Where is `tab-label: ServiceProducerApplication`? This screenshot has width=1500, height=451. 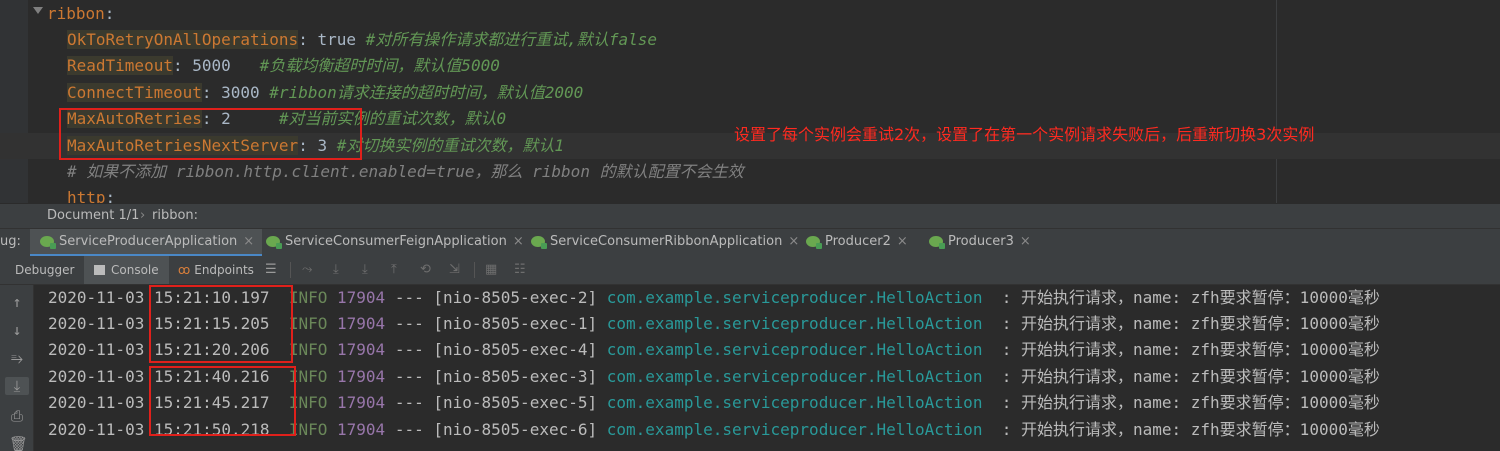 tab-label: ServiceProducerApplication is located at coordinates (148, 241).